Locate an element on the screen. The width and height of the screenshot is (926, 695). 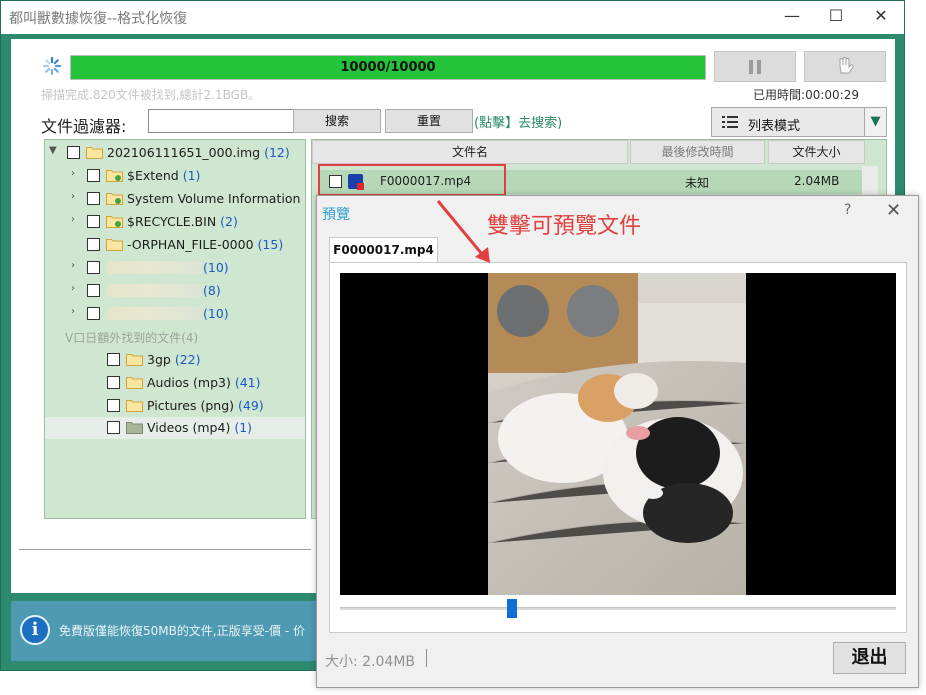
elapsed-label: 已用時間: is located at coordinates (779, 95).